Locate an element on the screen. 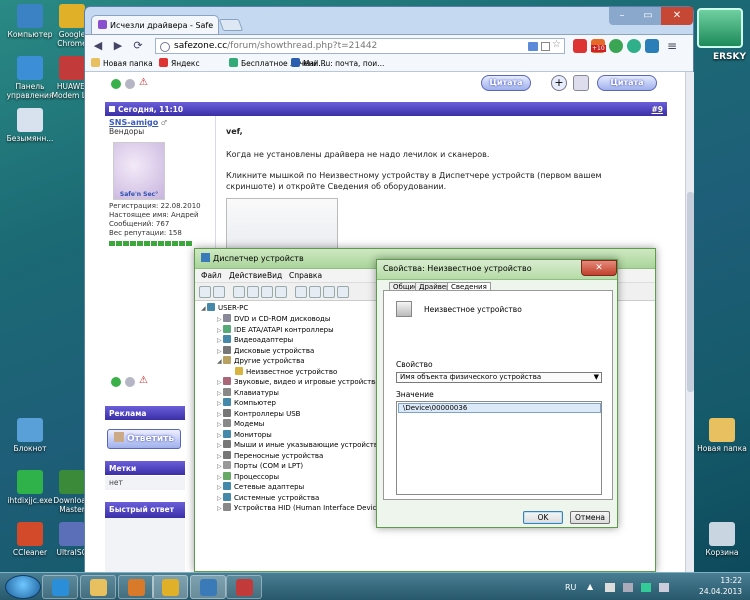  tree-item-4: ◢ Другие устройства is located at coordinates (261, 361).